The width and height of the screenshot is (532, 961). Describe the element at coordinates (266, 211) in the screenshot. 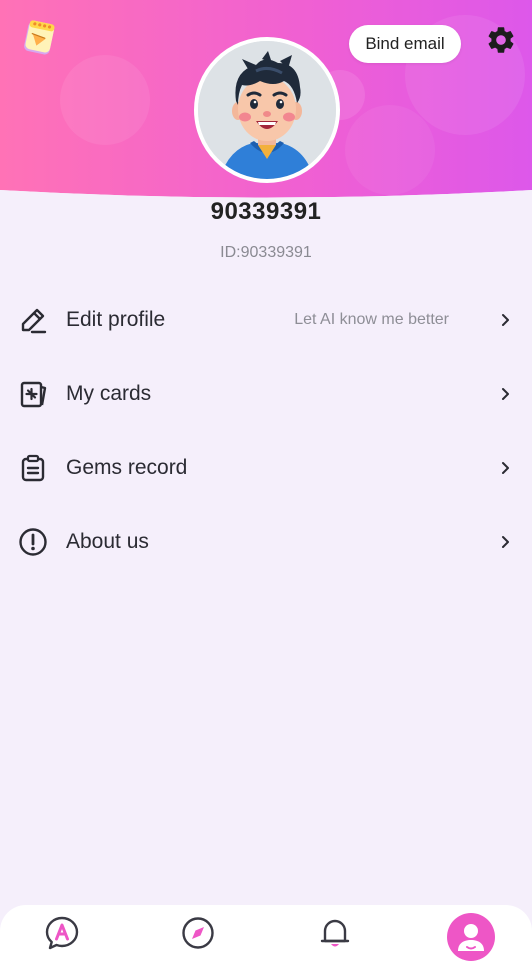

I see `username: 90339391` at that location.